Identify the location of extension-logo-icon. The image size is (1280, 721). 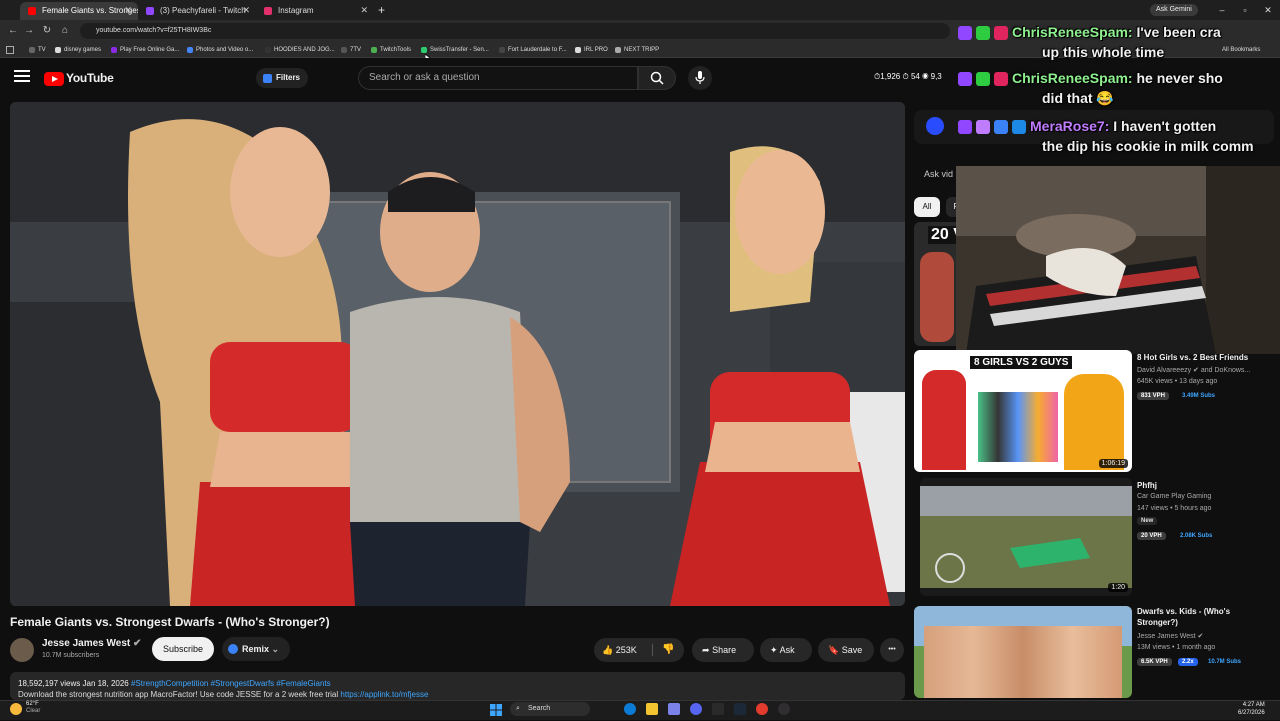
(935, 126).